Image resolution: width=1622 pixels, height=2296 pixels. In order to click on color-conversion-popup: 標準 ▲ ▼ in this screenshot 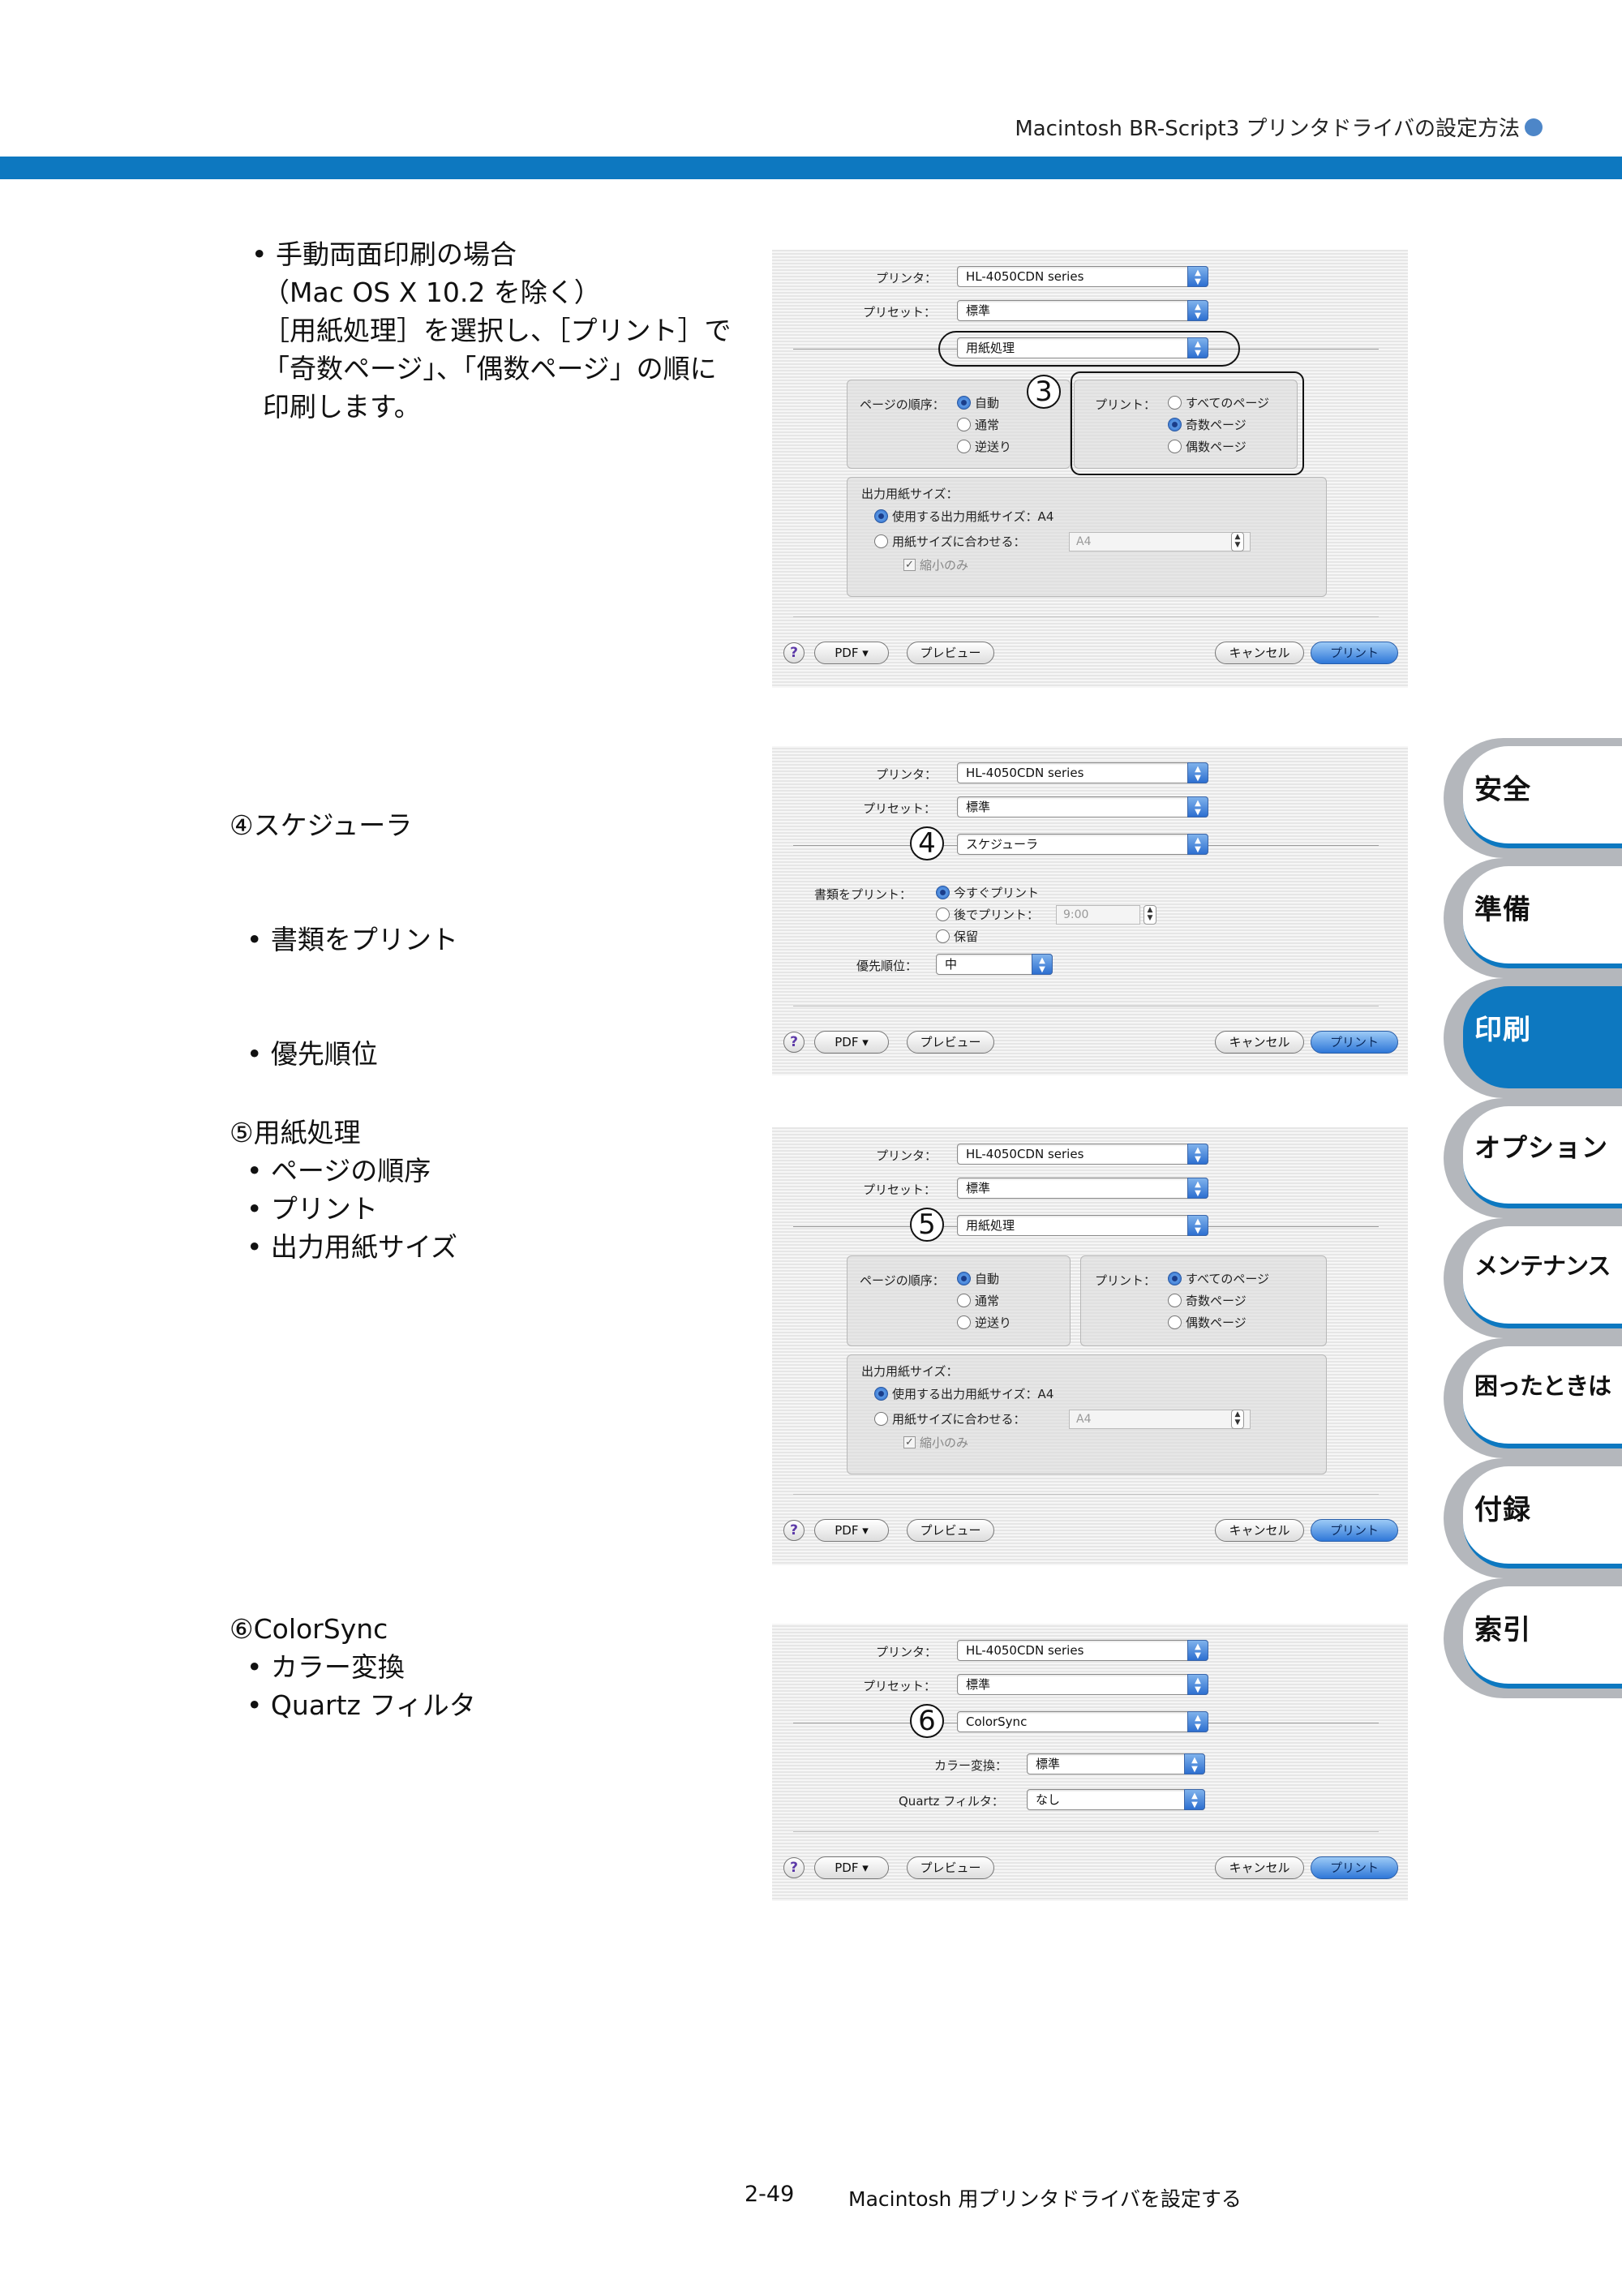, I will do `click(1116, 1764)`.